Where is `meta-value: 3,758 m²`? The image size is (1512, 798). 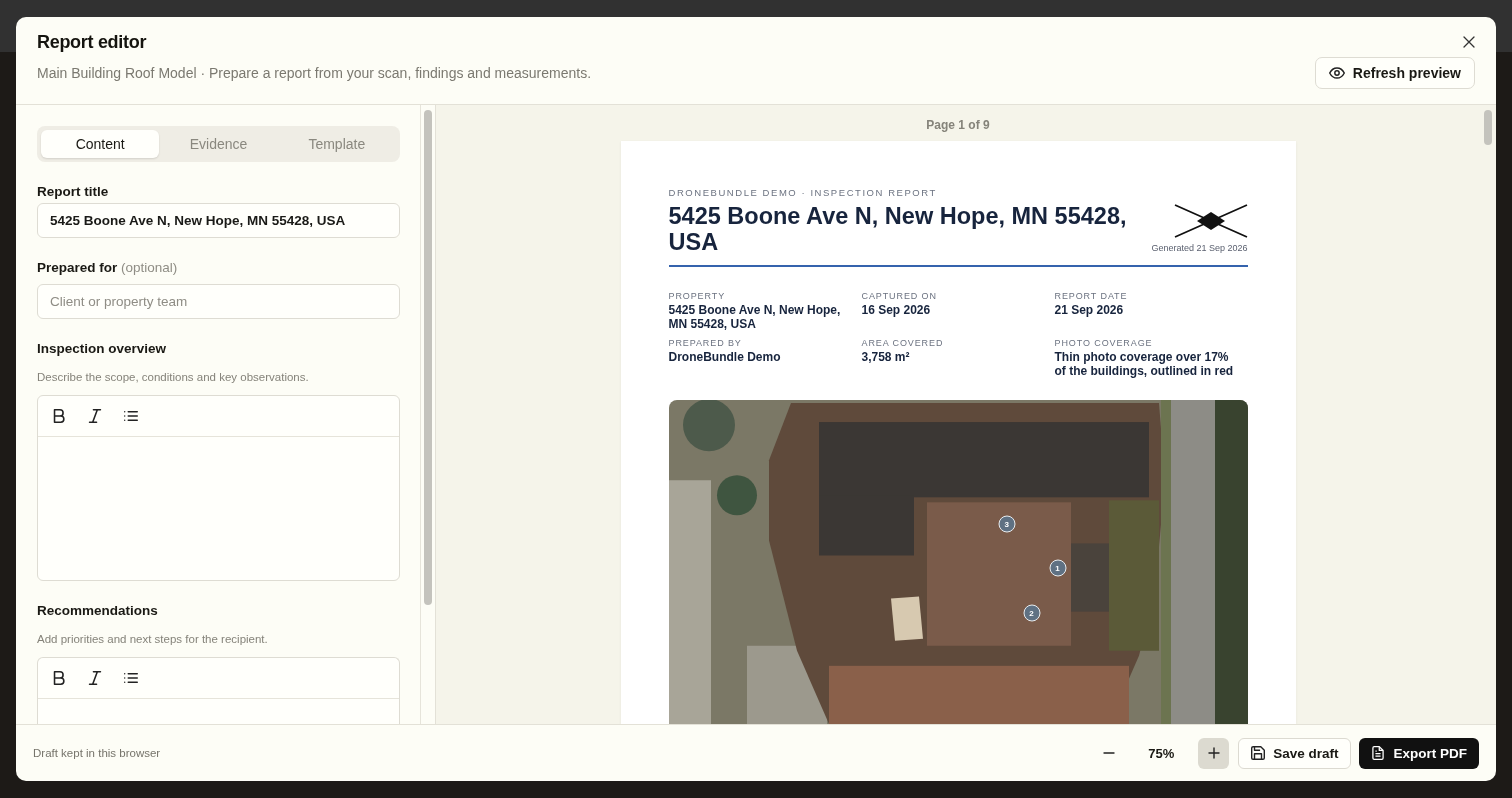
meta-value: 3,758 m² is located at coordinates (886, 358).